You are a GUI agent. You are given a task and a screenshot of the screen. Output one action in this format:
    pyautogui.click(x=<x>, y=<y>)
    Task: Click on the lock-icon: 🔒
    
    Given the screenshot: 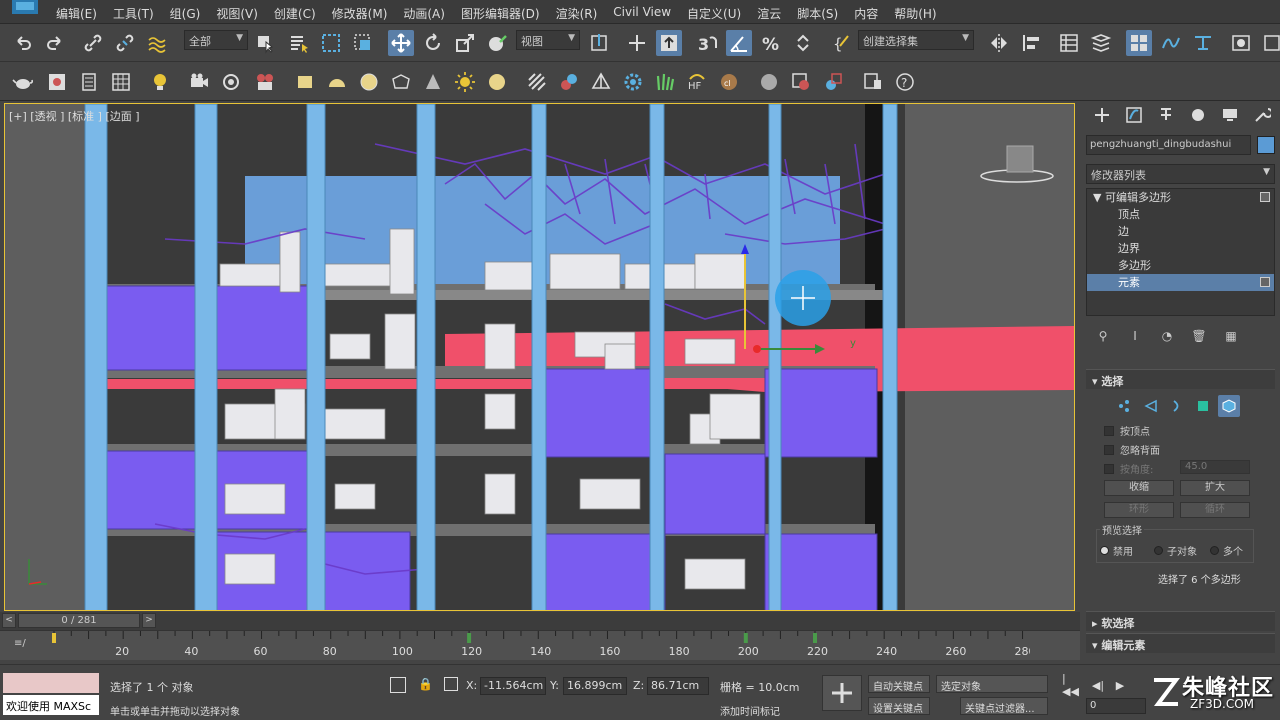 What is the action you would take?
    pyautogui.click(x=425, y=684)
    